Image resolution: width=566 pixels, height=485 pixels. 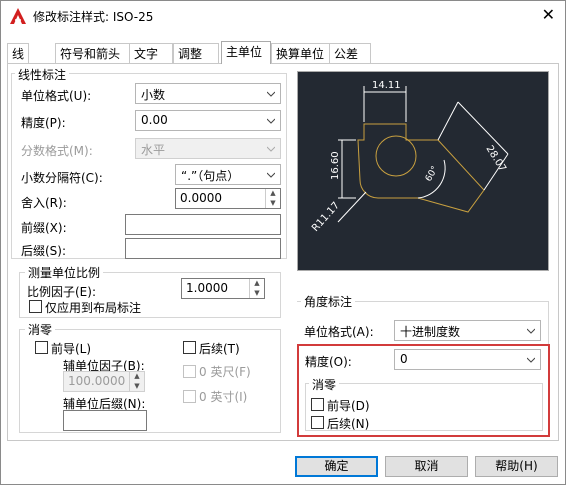 What do you see at coordinates (328, 301) in the screenshot?
I see `angular-group-label: 角度标注` at bounding box center [328, 301].